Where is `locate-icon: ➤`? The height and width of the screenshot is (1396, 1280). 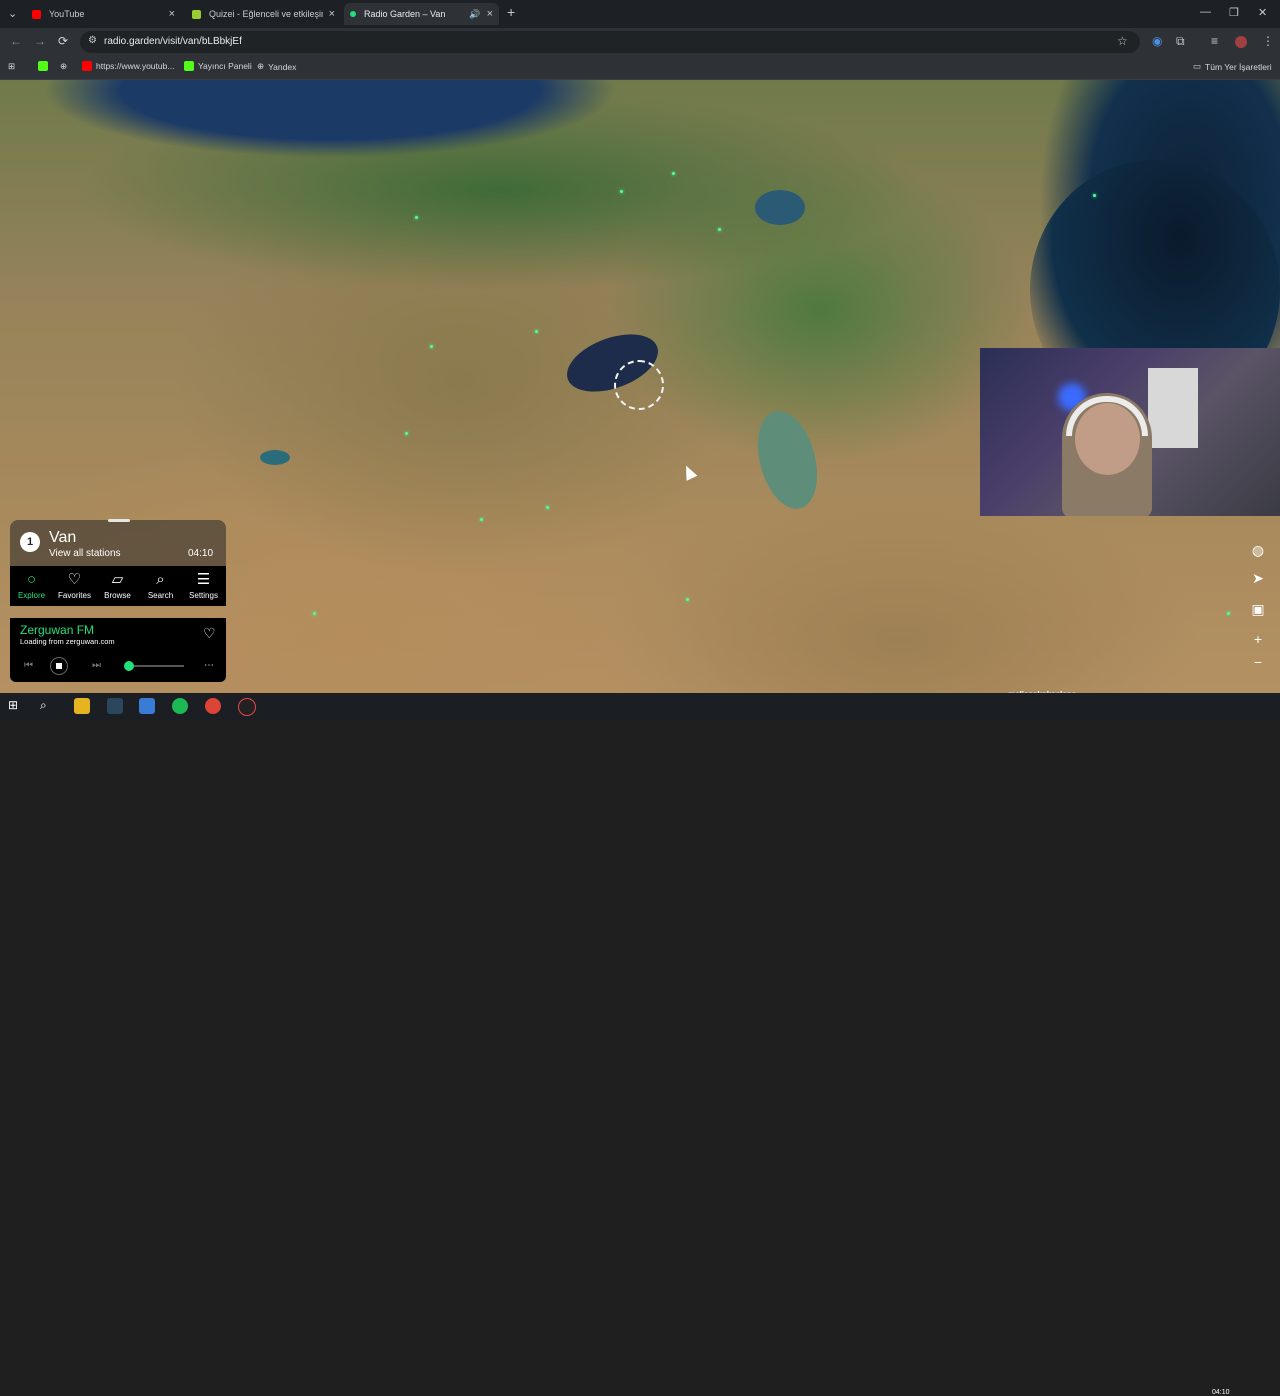 locate-icon: ➤ is located at coordinates (1258, 578).